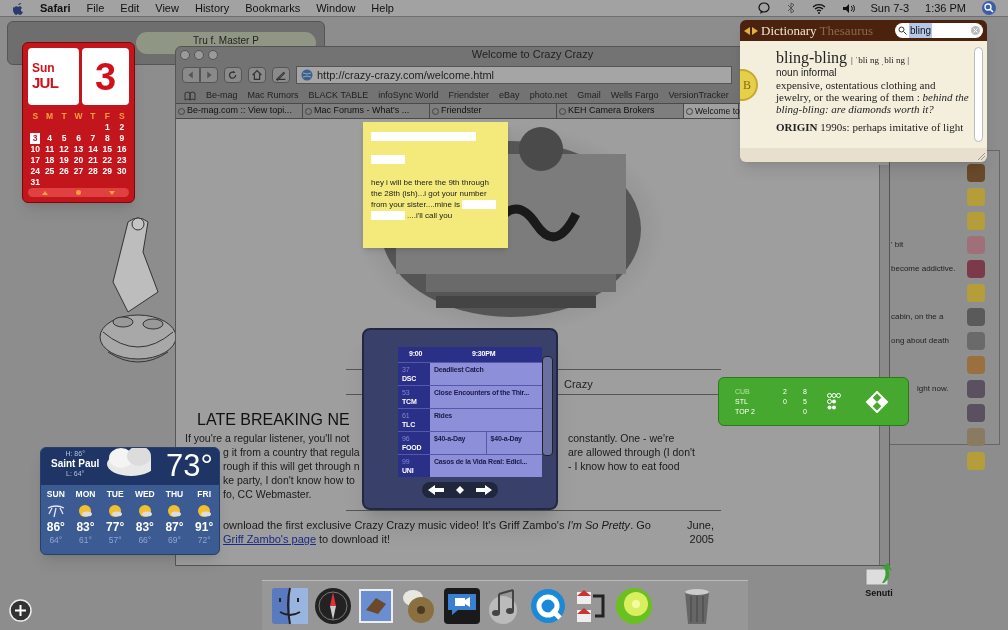 The height and width of the screenshot is (630, 1008). What do you see at coordinates (436, 490) in the screenshot?
I see `left-arrow-button` at bounding box center [436, 490].